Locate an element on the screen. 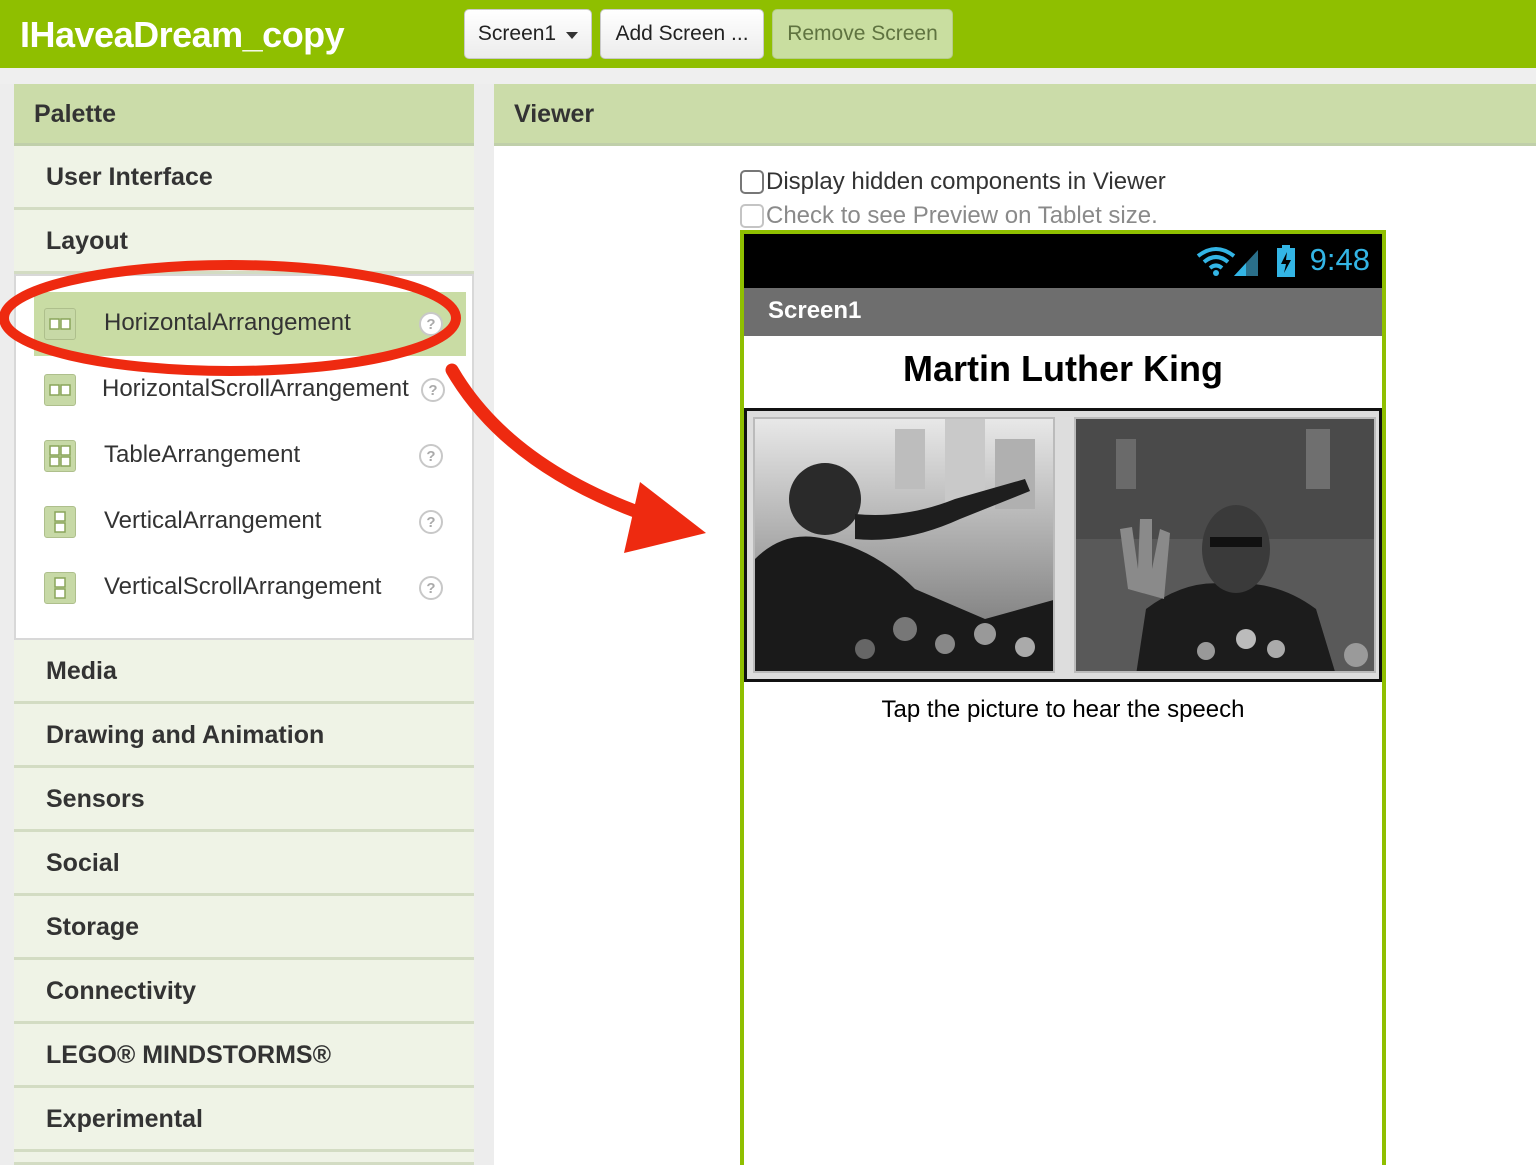 The image size is (1536, 1165). category-drawing-and-animation: Drawing and Animation is located at coordinates (244, 736).